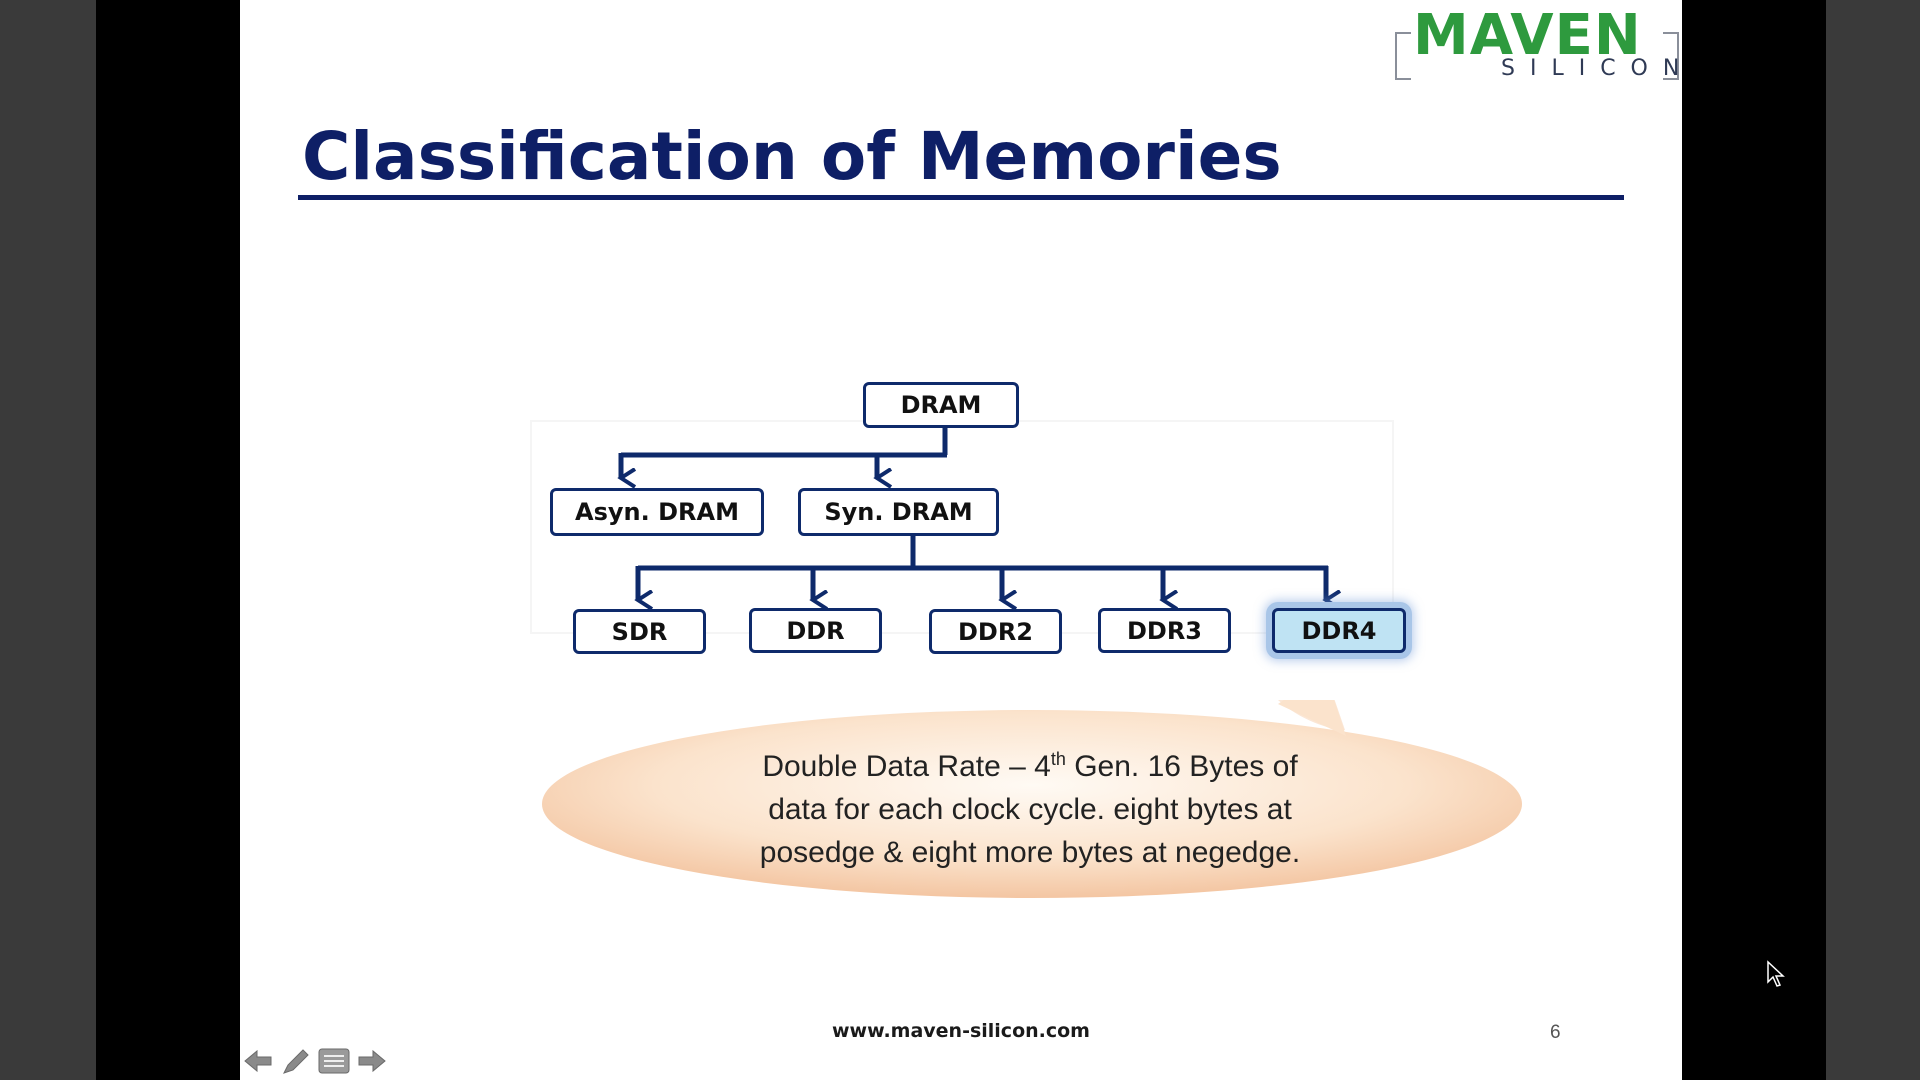 This screenshot has height=1080, width=1920. I want to click on callout-line-3: posedge & eight more bytes at negedge., so click(1030, 852).